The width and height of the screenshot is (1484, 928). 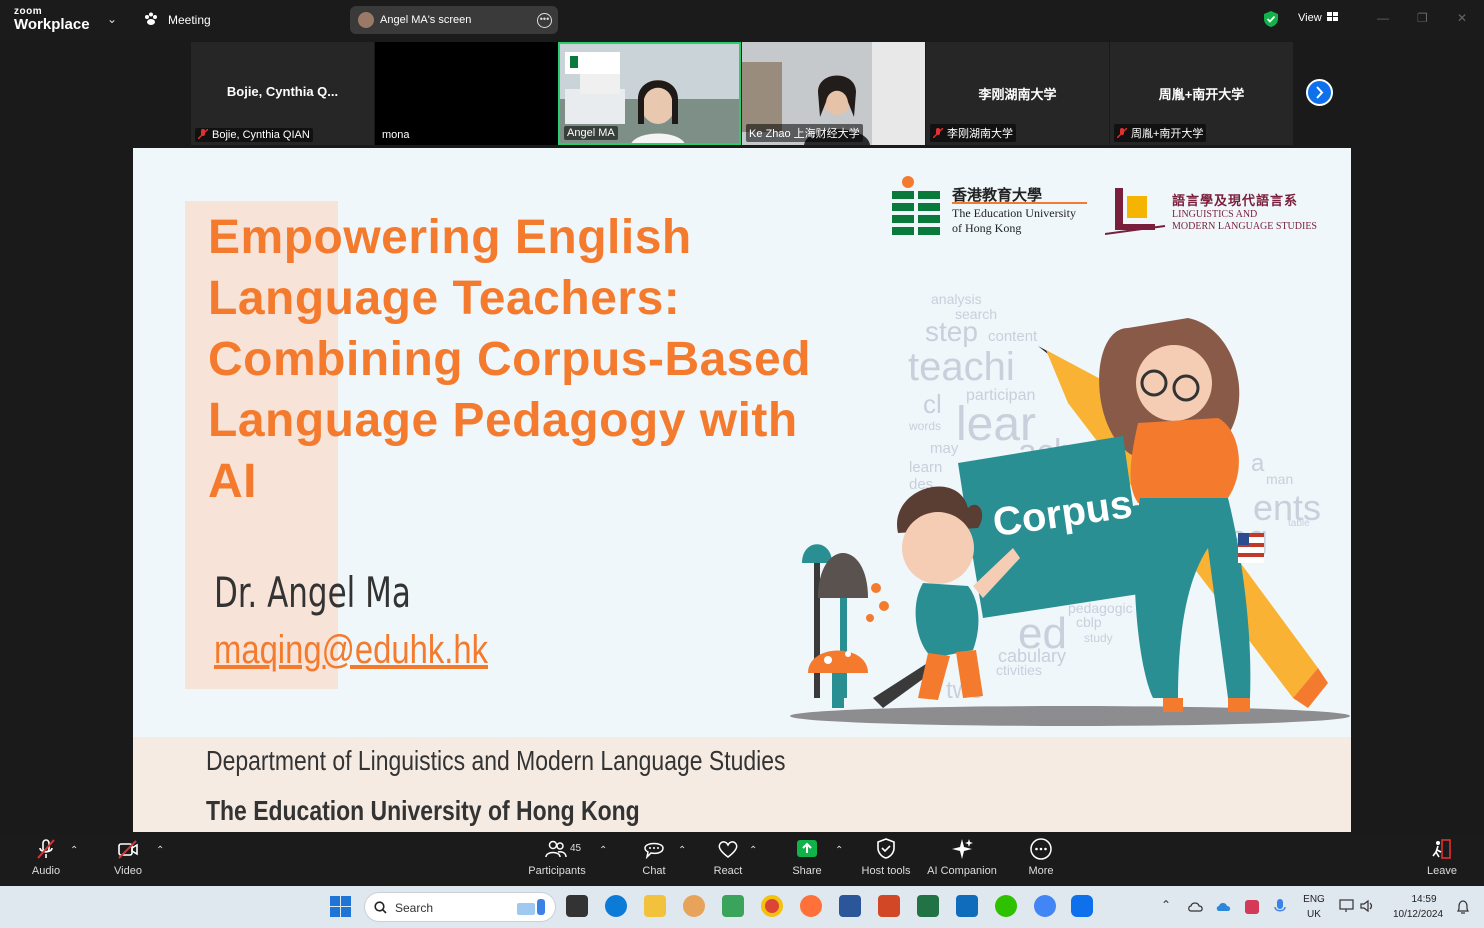 What do you see at coordinates (1424, 899) in the screenshot?
I see `clock-time: 14:59` at bounding box center [1424, 899].